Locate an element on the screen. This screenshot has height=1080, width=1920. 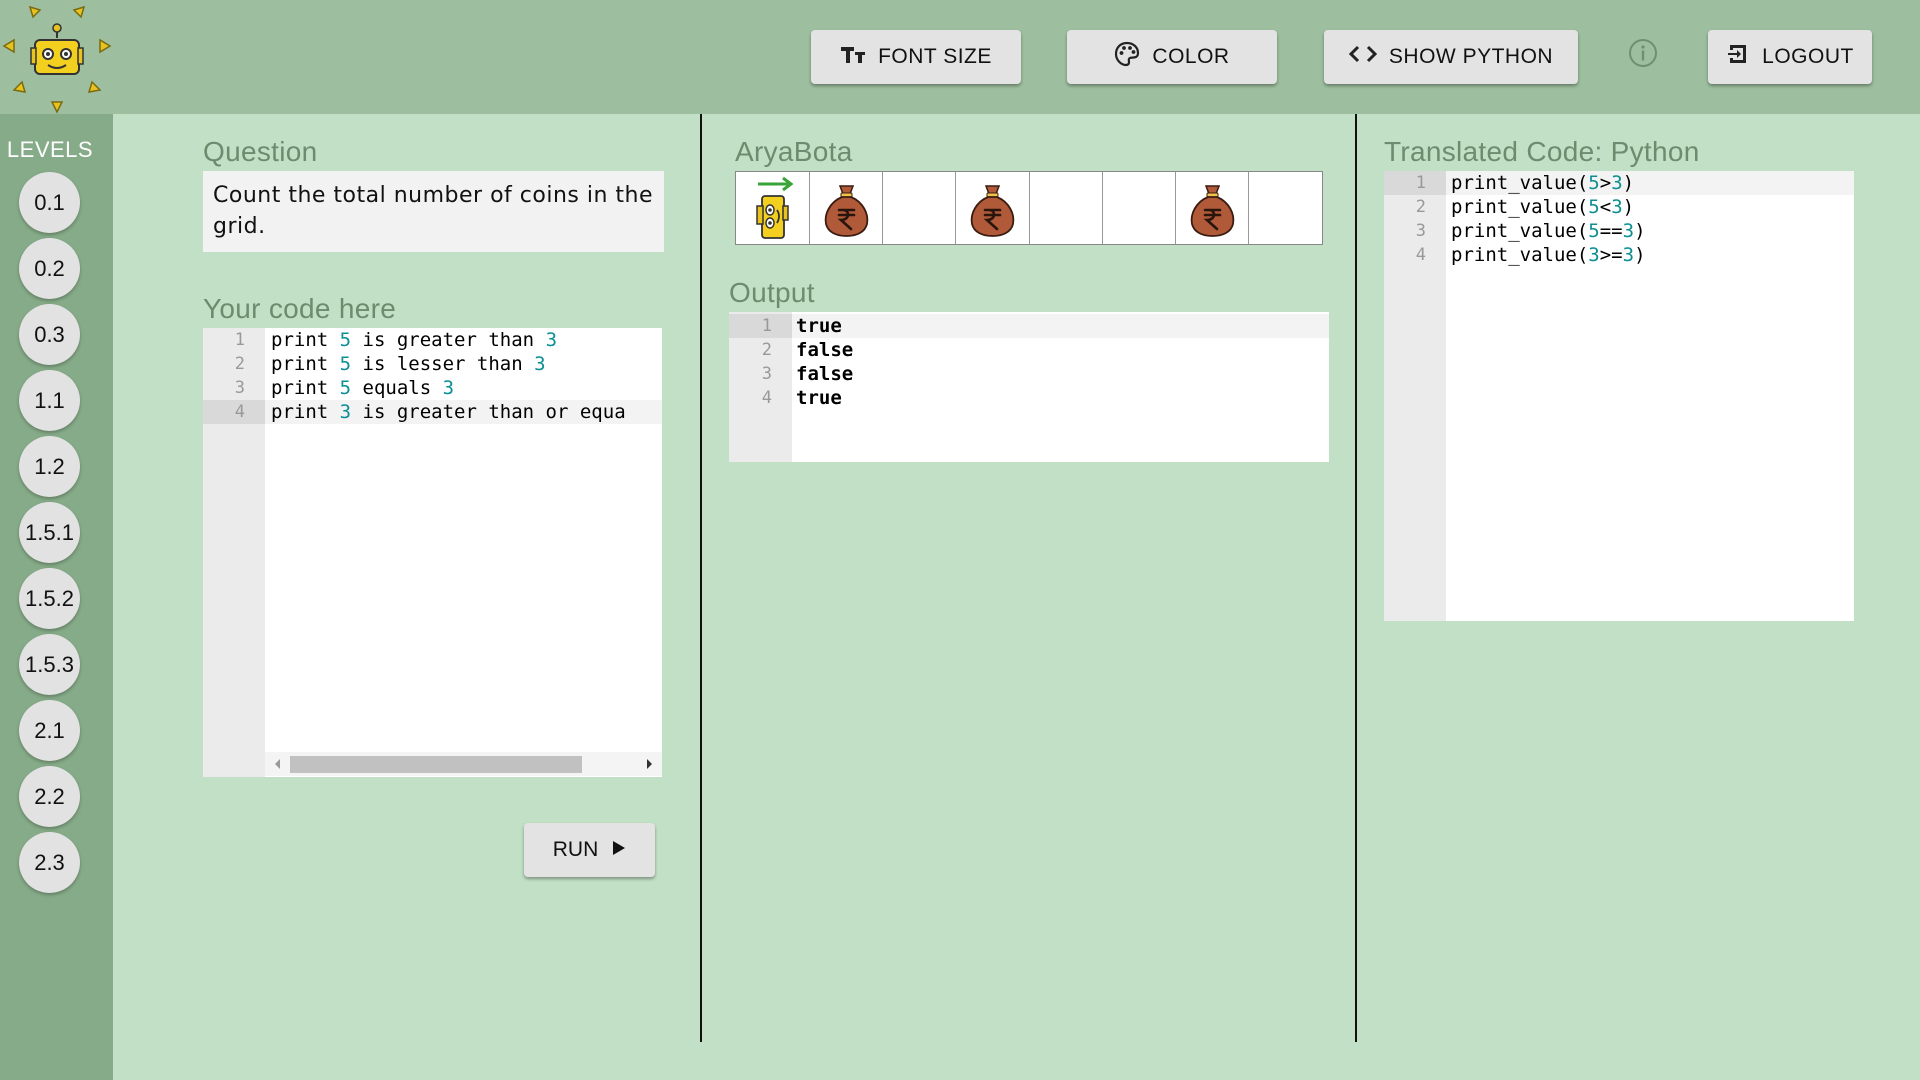
code-token: equals is located at coordinates (397, 388).